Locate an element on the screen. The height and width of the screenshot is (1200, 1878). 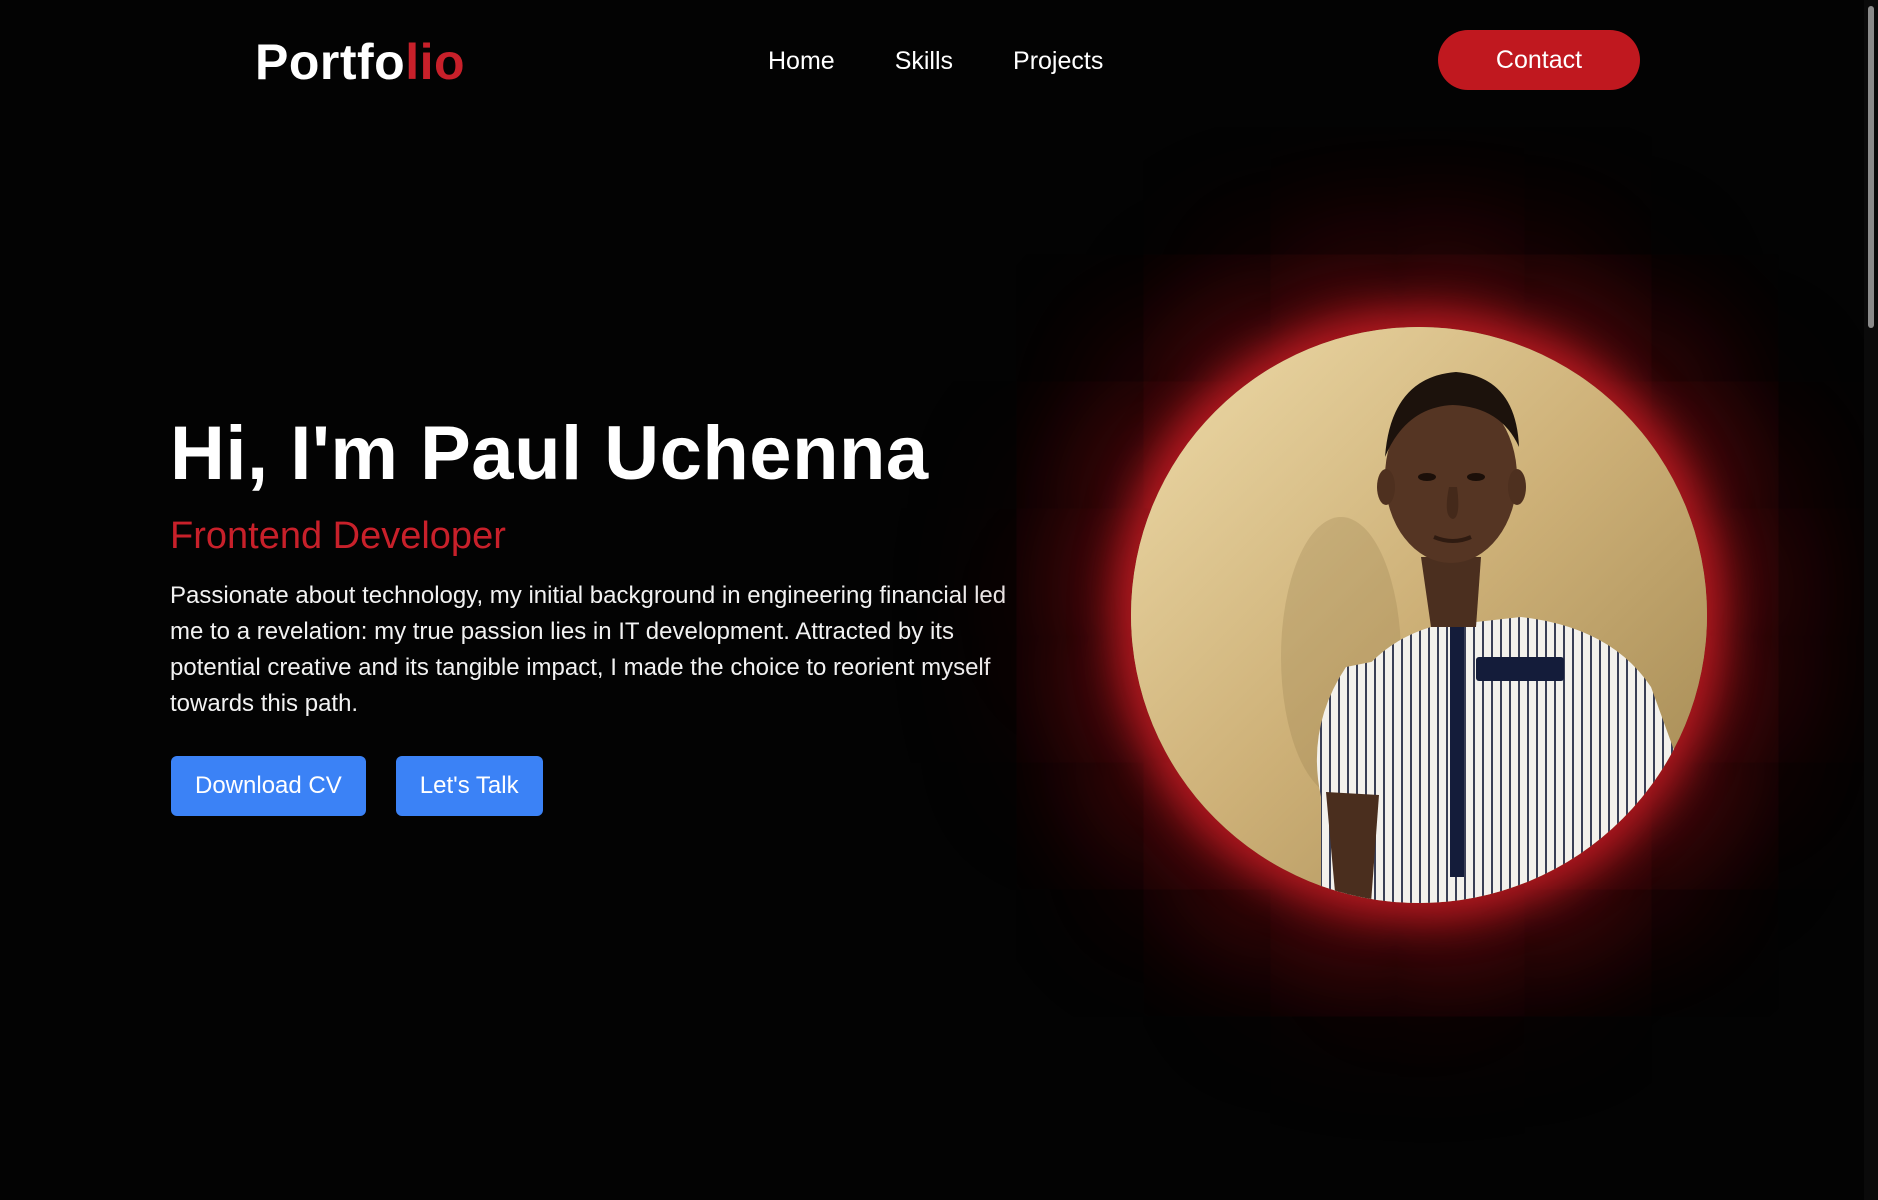
scrollbar-thumb is located at coordinates (1871, 167).